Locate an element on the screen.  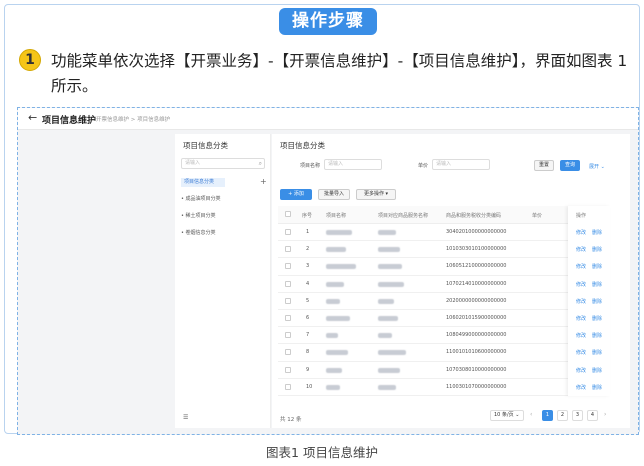
expand-link: 展开 ⌄ is located at coordinates (597, 166).